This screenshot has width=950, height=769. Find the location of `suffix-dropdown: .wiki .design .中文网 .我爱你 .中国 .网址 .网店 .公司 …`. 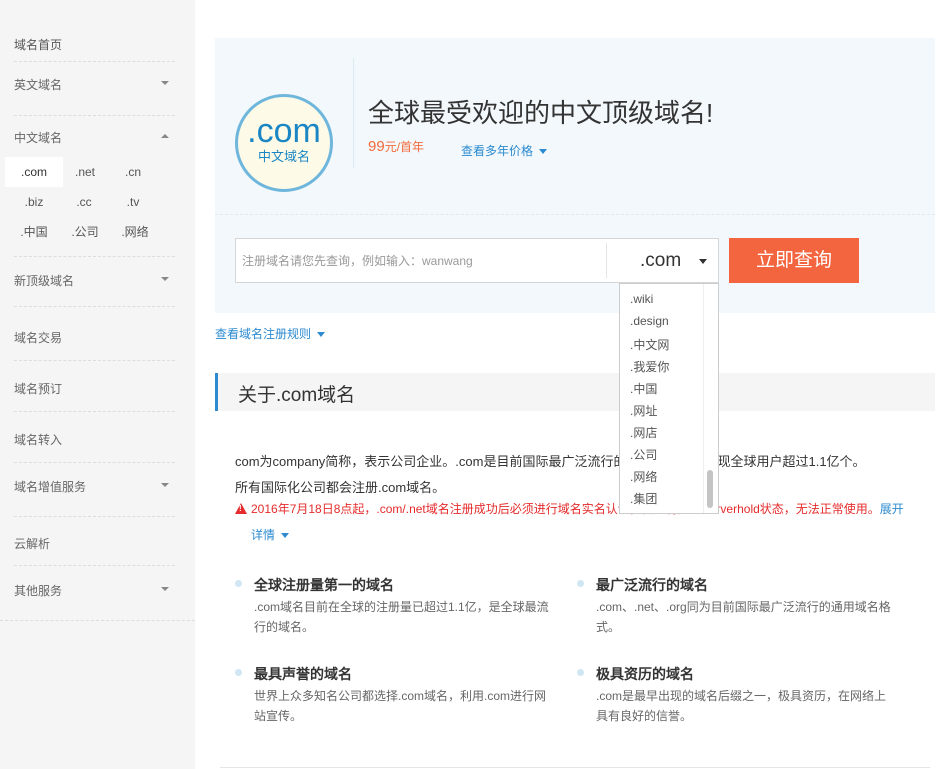

suffix-dropdown: .wiki .design .中文网 .我爱你 .中国 .网址 .网店 .公司 … is located at coordinates (669, 398).